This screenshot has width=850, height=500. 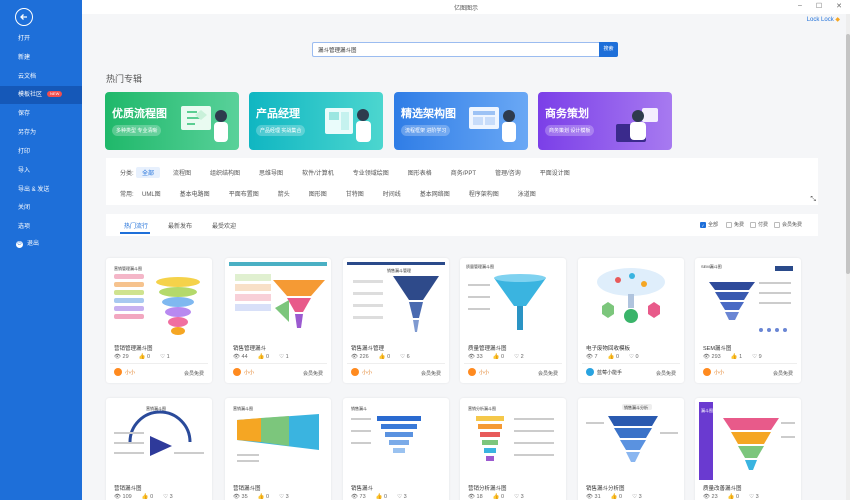 I want to click on category-chip: 软件/计算机, so click(x=318, y=172).